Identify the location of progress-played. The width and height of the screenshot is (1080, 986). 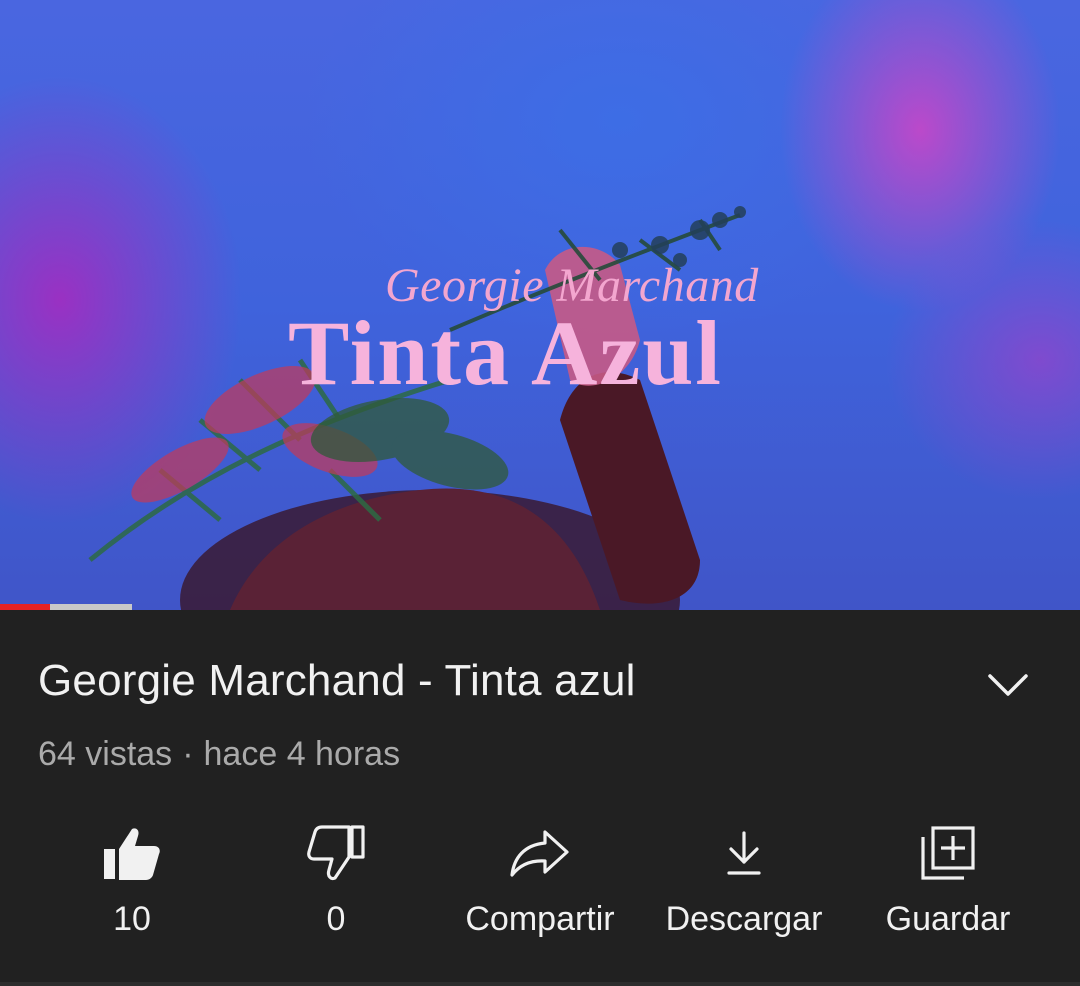
(25, 607).